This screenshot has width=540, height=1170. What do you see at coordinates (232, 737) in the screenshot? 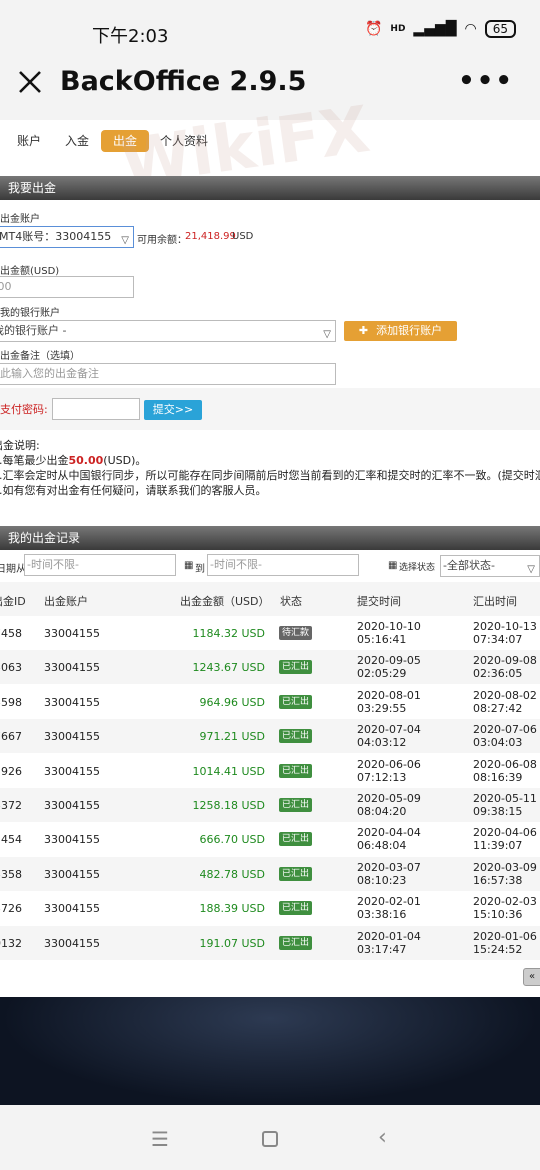
I see `row-amount: 971.21 USD` at bounding box center [232, 737].